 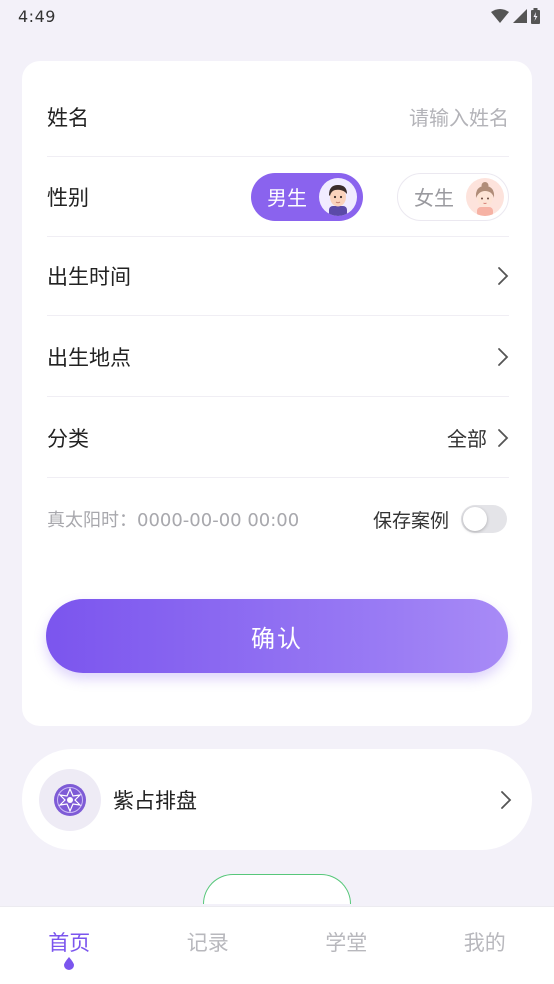 What do you see at coordinates (277, 799) in the screenshot?
I see `feature-card: 紫占排盘` at bounding box center [277, 799].